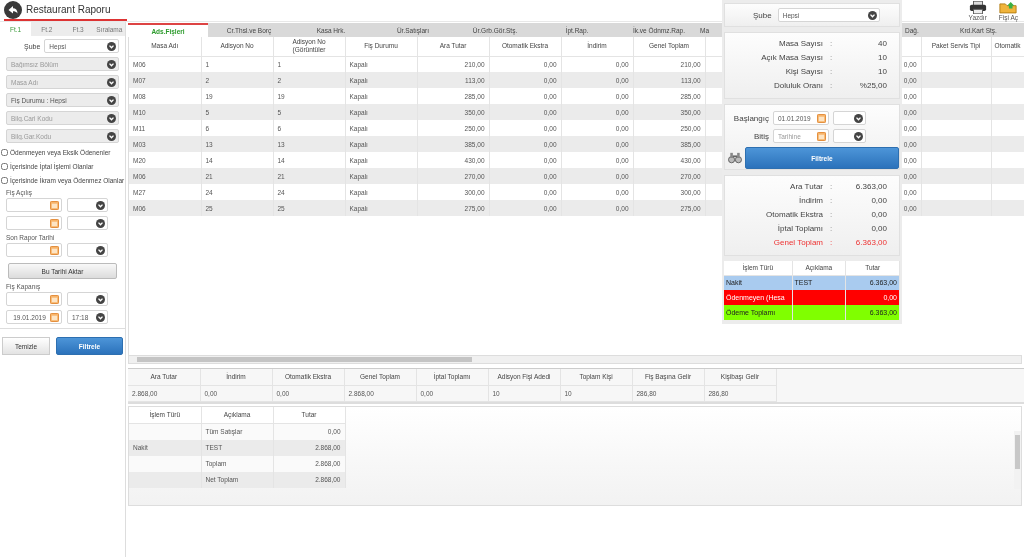 This screenshot has height=557, width=1024. What do you see at coordinates (882, 43) in the screenshot?
I see `stat-value: 40` at bounding box center [882, 43].